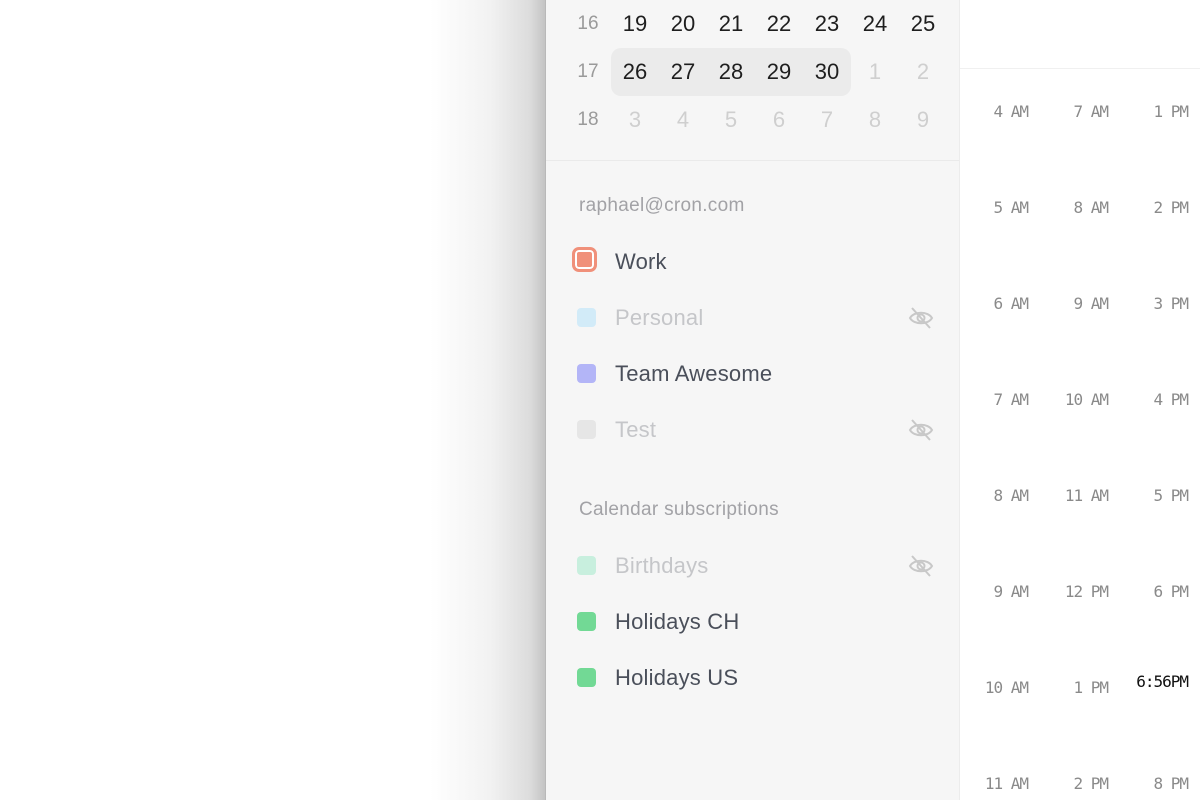  Describe the element at coordinates (1171, 303) in the screenshot. I see `hour-label: 3 PM` at that location.